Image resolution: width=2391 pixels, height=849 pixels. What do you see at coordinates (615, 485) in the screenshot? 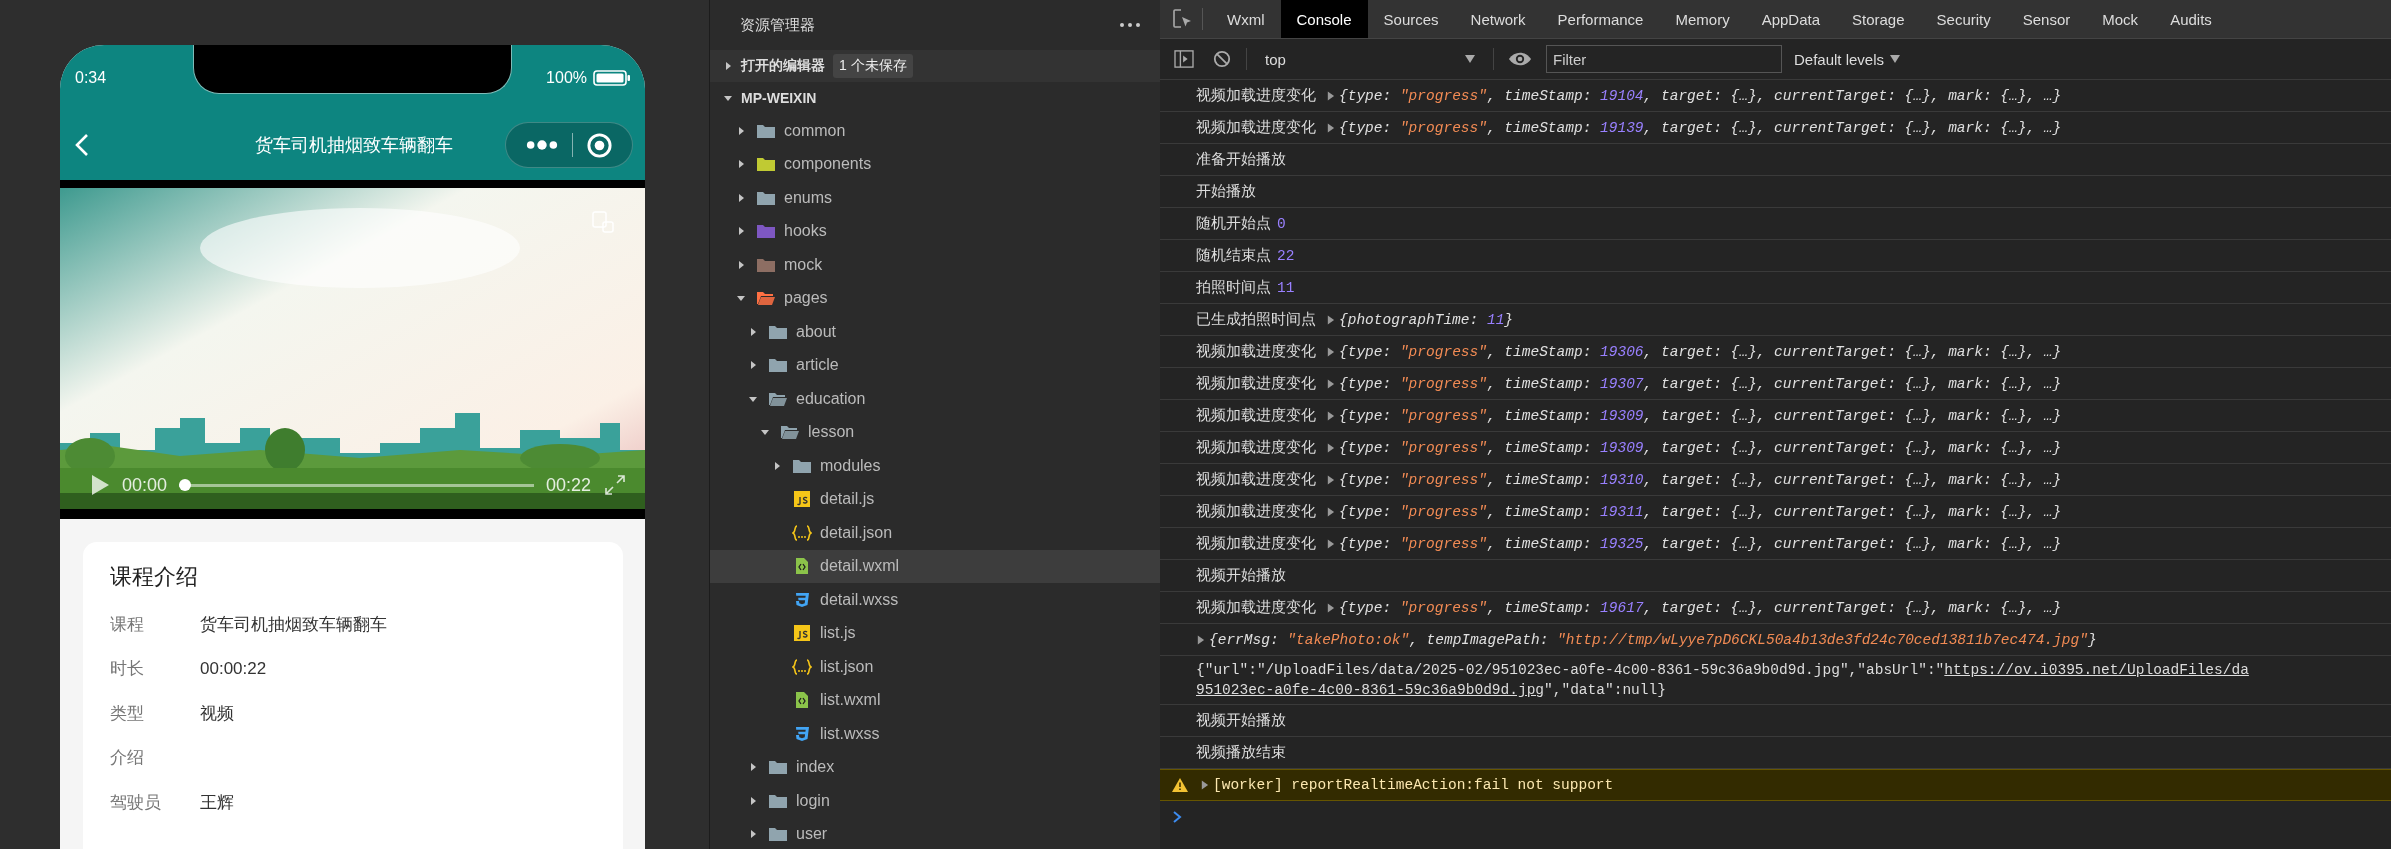
I see `fullscreen-icon` at bounding box center [615, 485].